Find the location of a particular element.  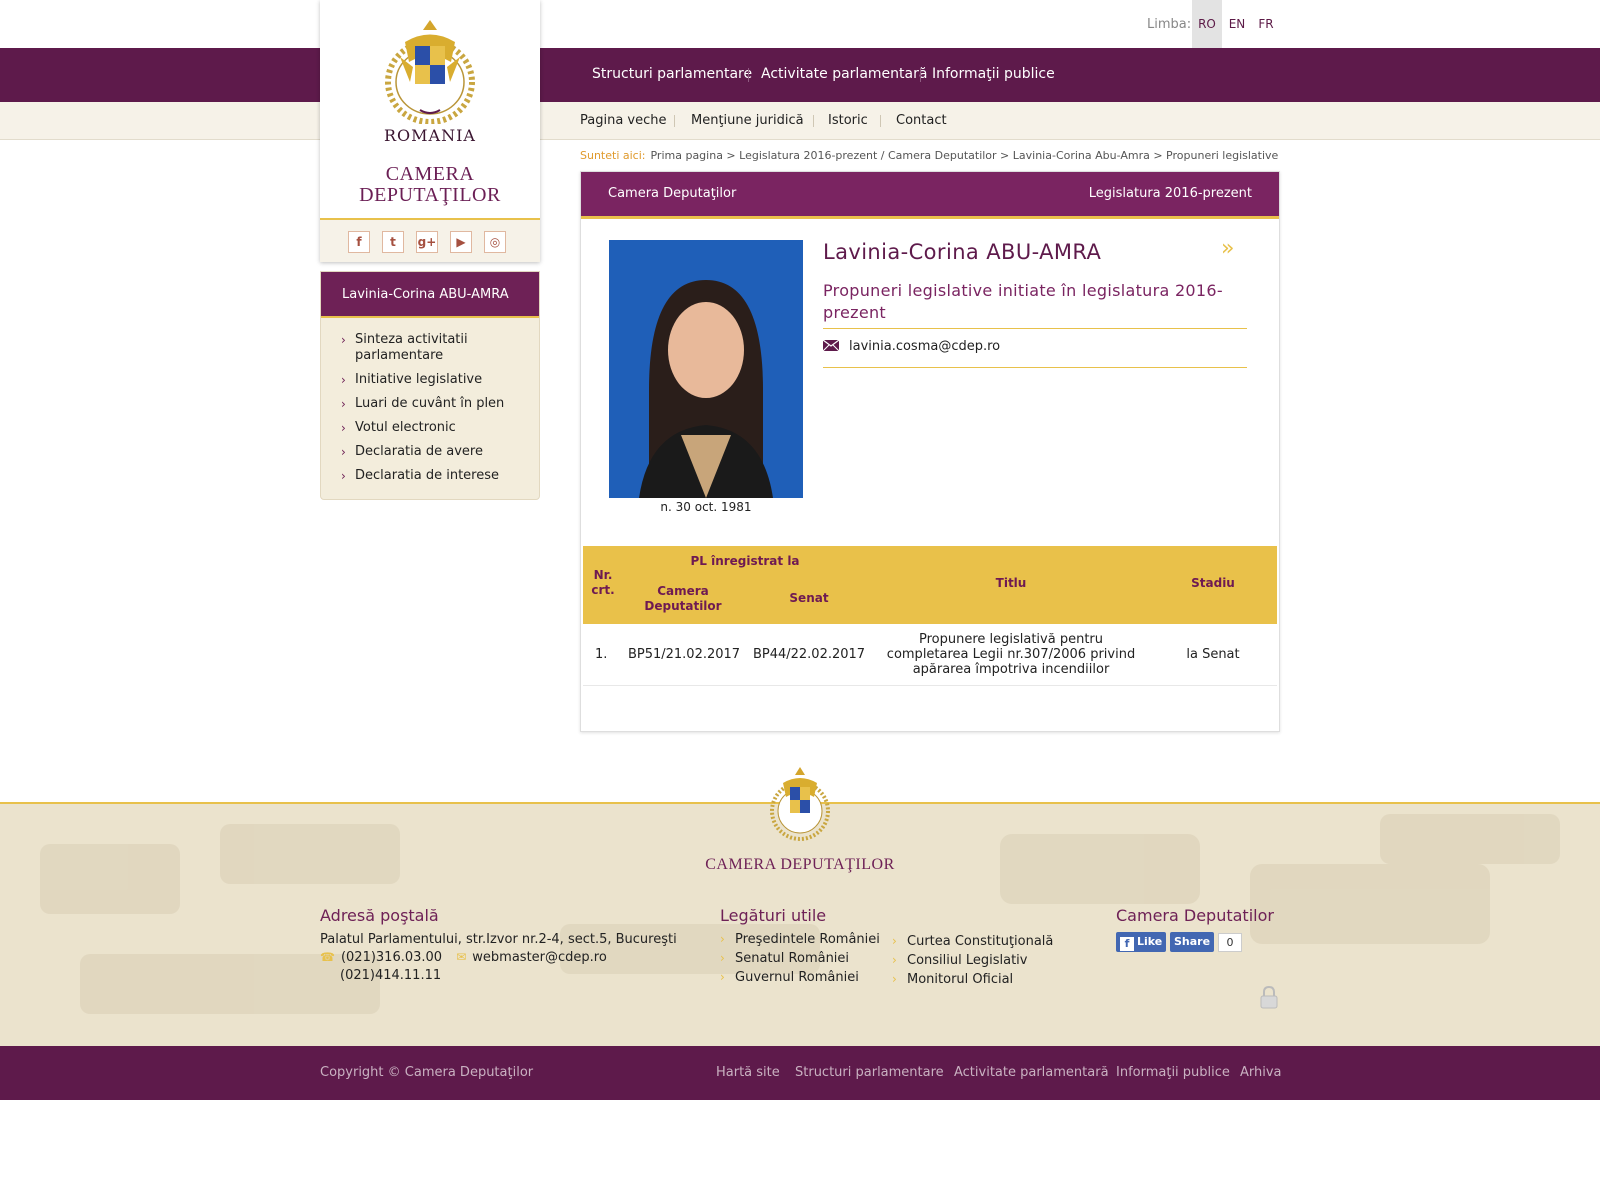

bottom-link-structuri: Structuri parlamentare is located at coordinates (869, 1072).